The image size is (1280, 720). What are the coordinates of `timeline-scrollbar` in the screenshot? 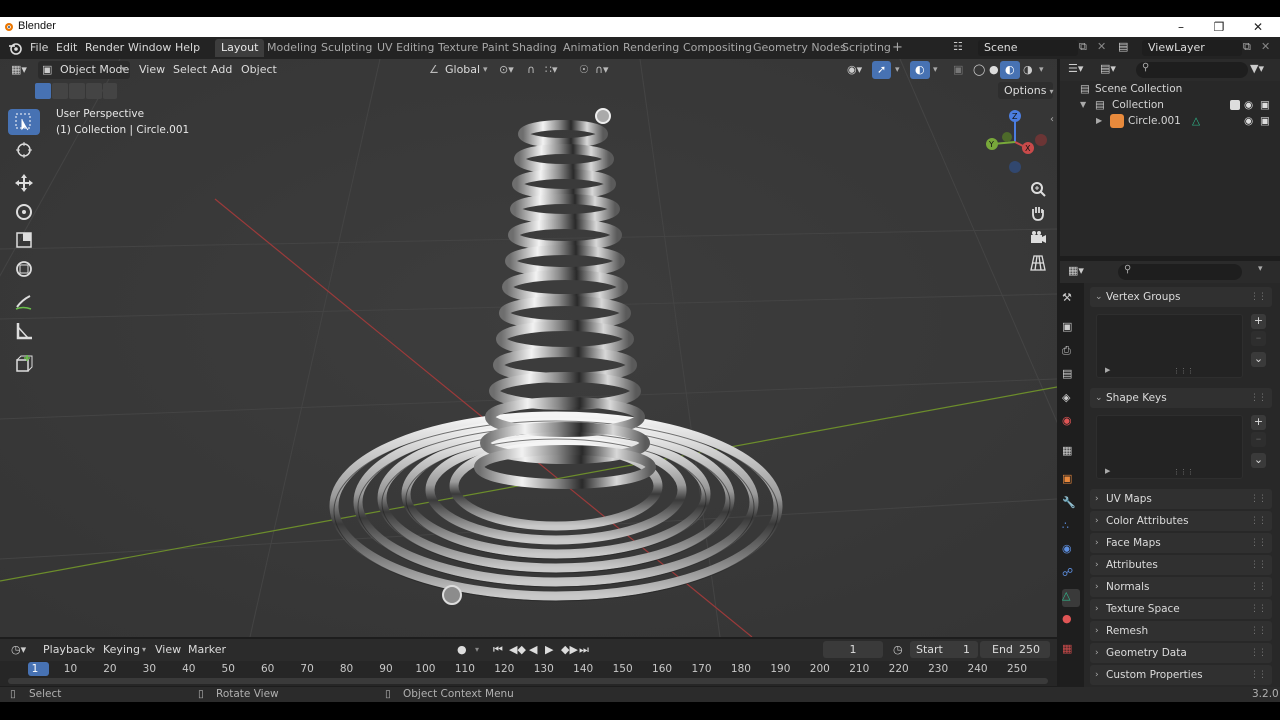 It's located at (528, 681).